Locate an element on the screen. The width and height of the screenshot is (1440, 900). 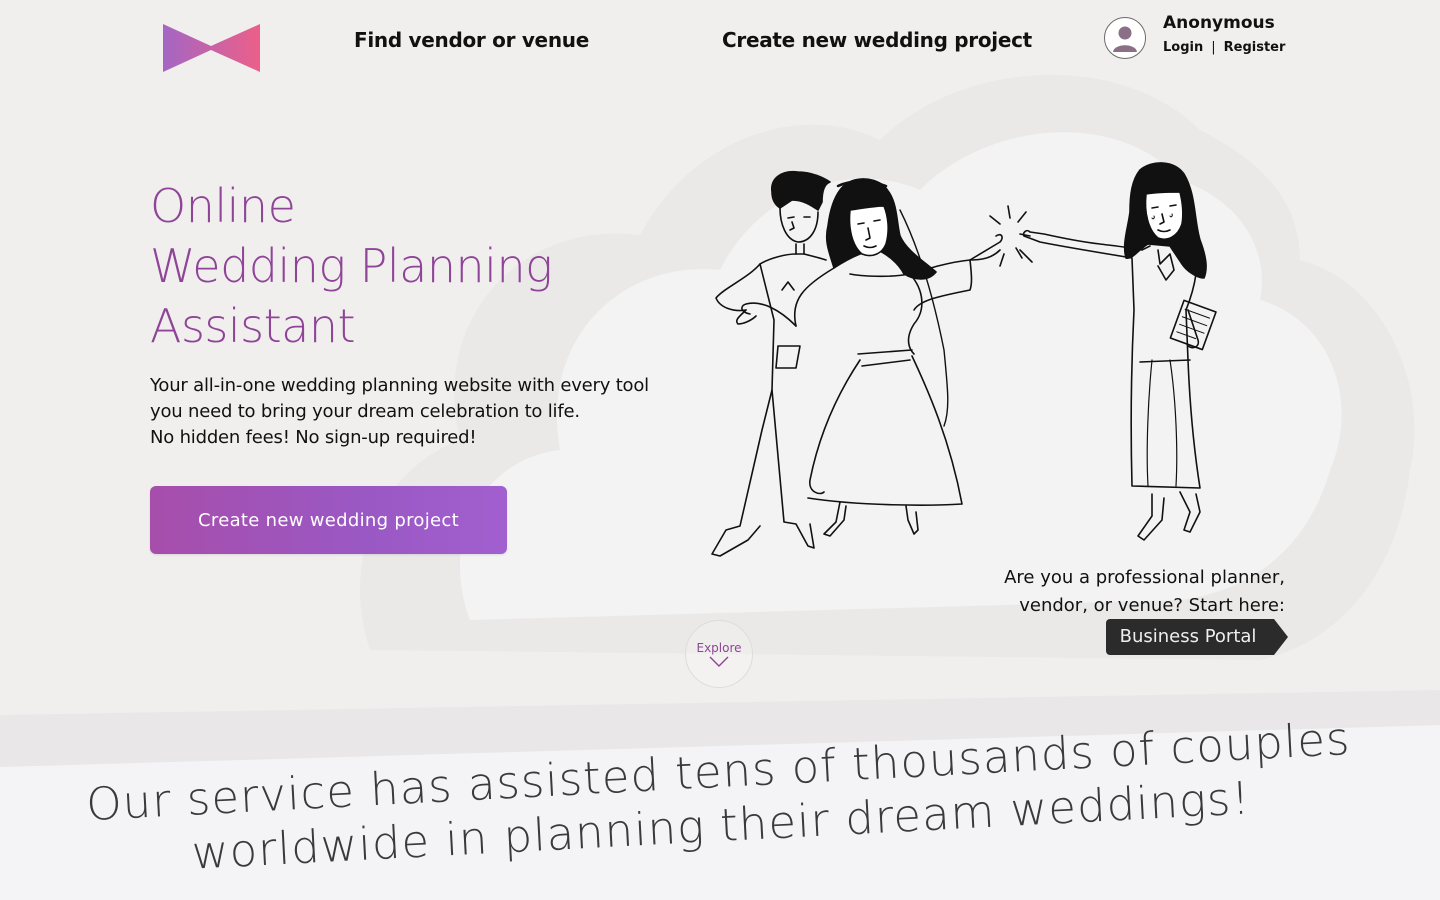
planner-figure is located at coordinates (1119, 351).